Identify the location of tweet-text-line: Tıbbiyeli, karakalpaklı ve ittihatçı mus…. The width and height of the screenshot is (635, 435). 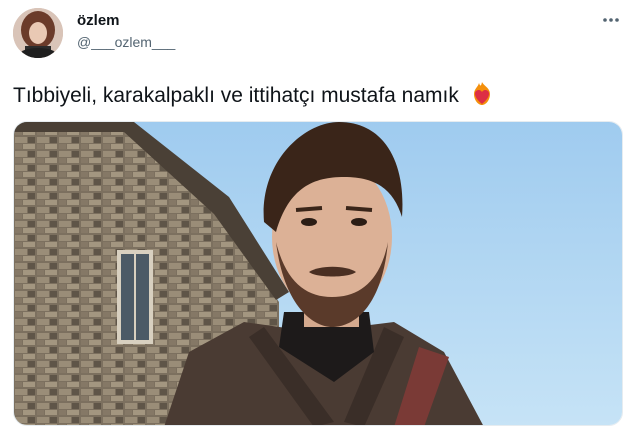
(254, 94).